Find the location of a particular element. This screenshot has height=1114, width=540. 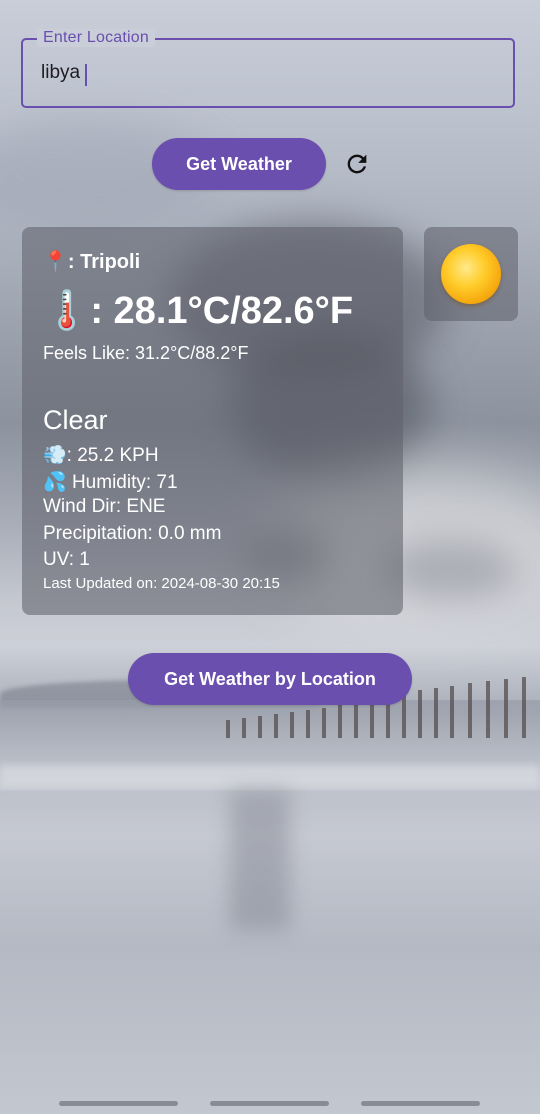

precipitation-text: Precipitation: 0.0 mm is located at coordinates (132, 533).